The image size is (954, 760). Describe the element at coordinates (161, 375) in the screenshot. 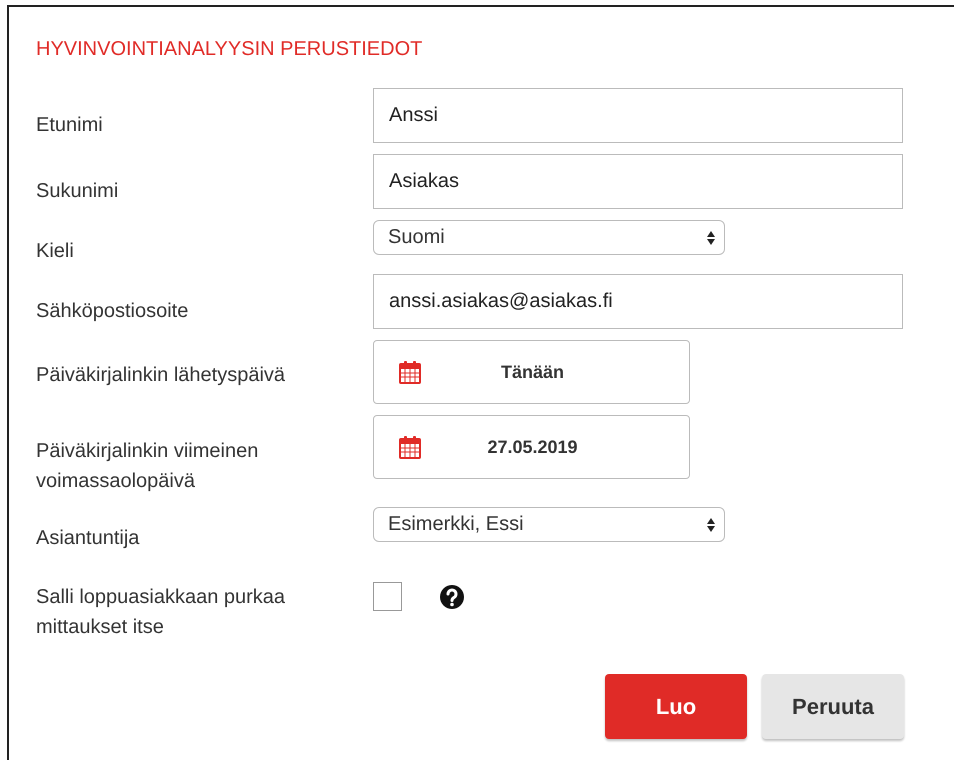

I see `field-label: Päiväkirjalinkin lähetyspäivä` at that location.